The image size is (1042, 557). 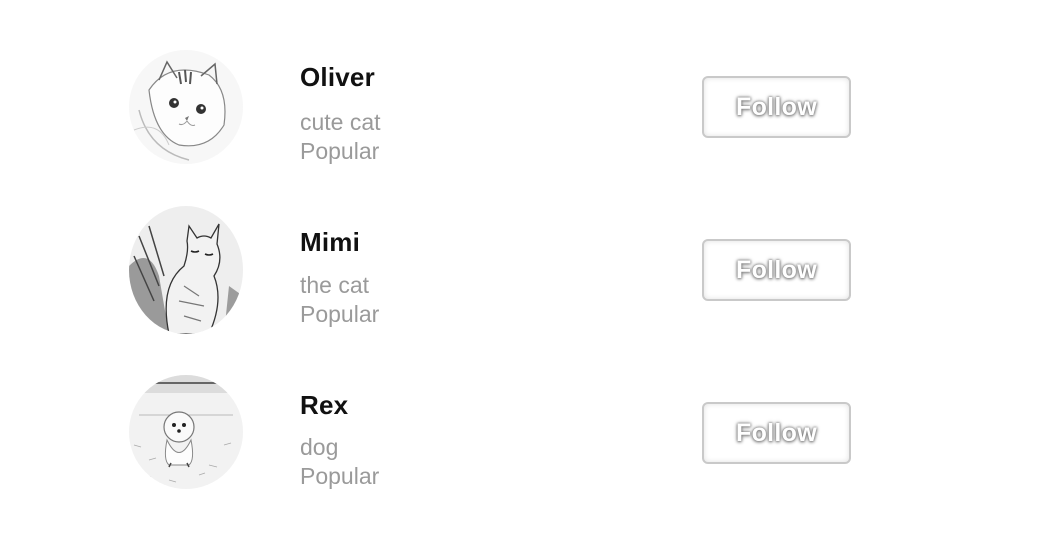 I want to click on user-subtitle: dog, so click(x=319, y=447).